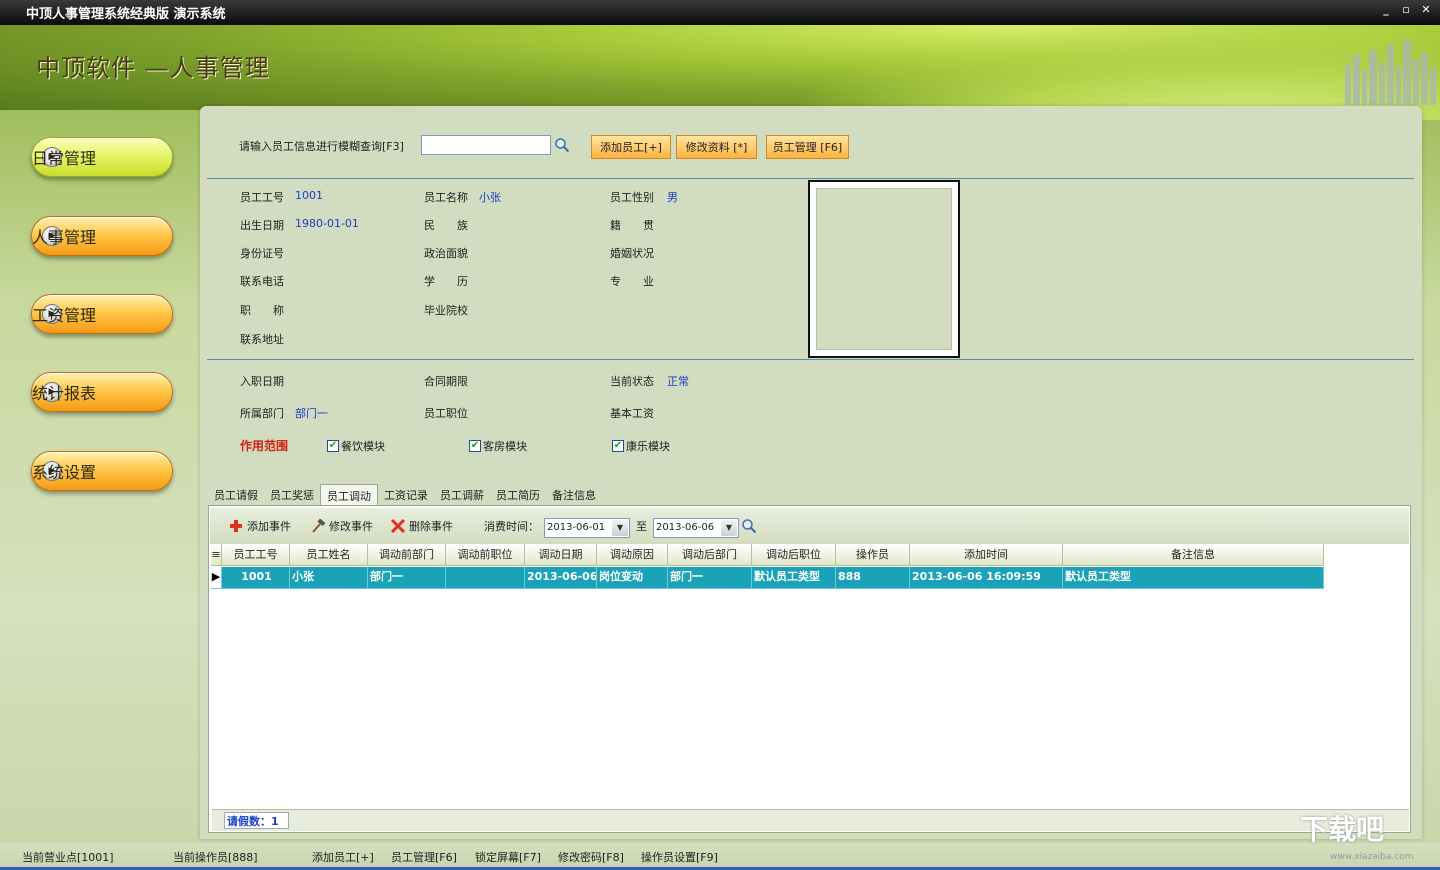 The height and width of the screenshot is (870, 1440). What do you see at coordinates (505, 446) in the screenshot?
I see `checkbox-label: 客房模块` at bounding box center [505, 446].